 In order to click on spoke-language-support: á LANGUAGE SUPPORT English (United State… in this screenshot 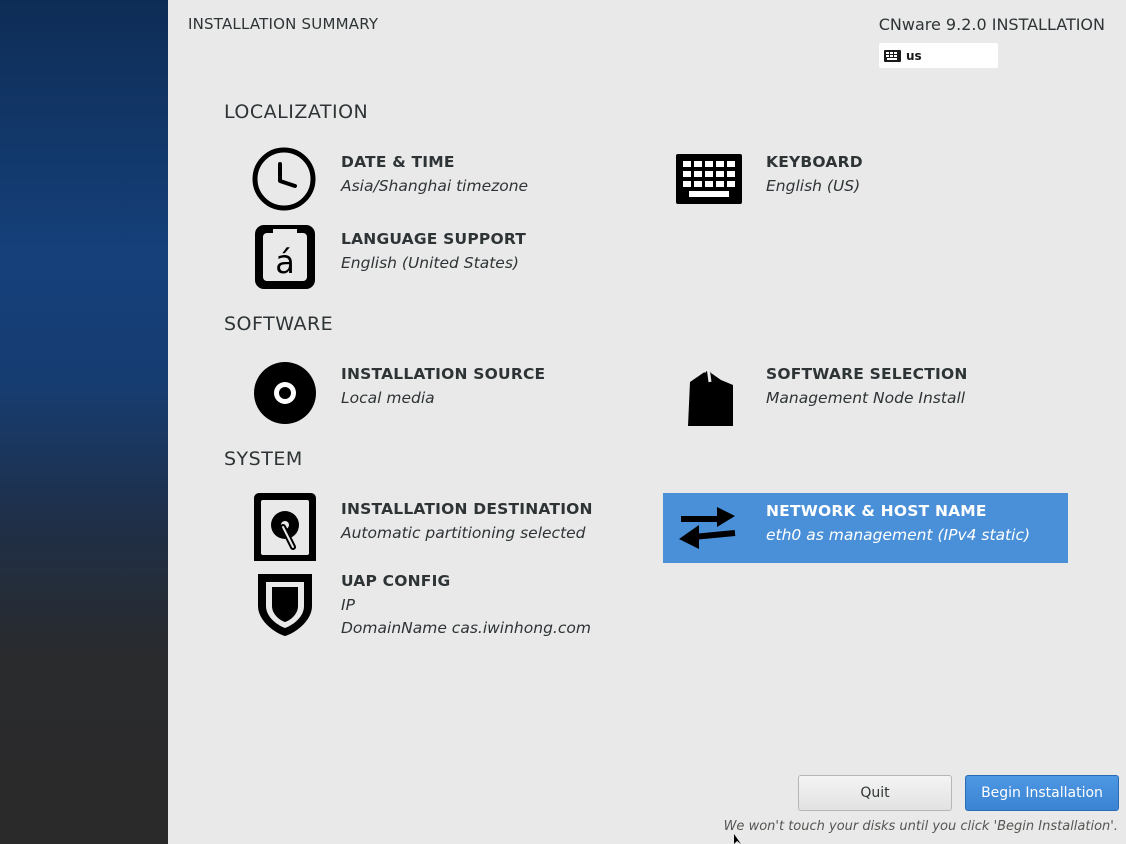, I will do `click(439, 256)`.